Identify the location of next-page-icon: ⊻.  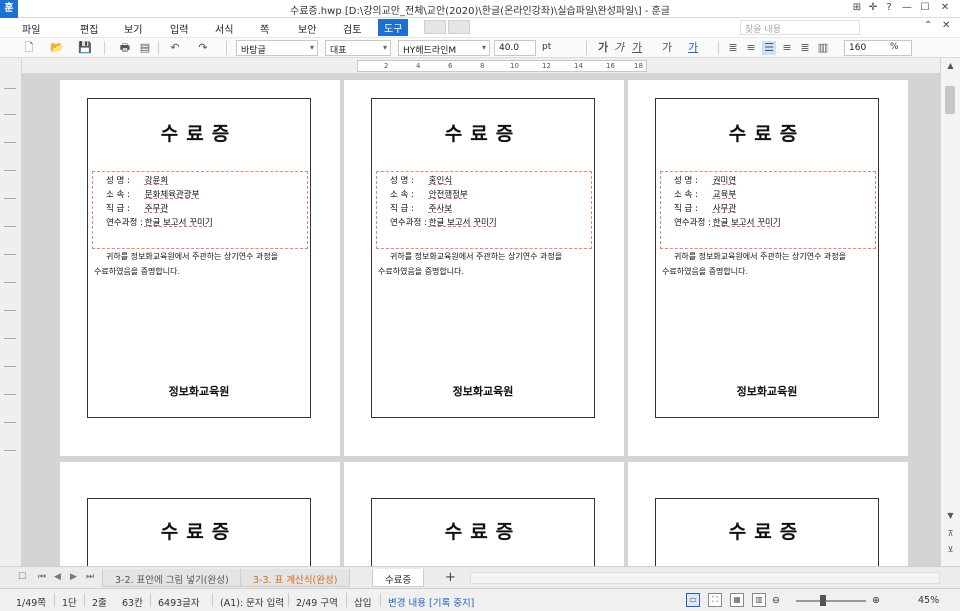
(950, 550).